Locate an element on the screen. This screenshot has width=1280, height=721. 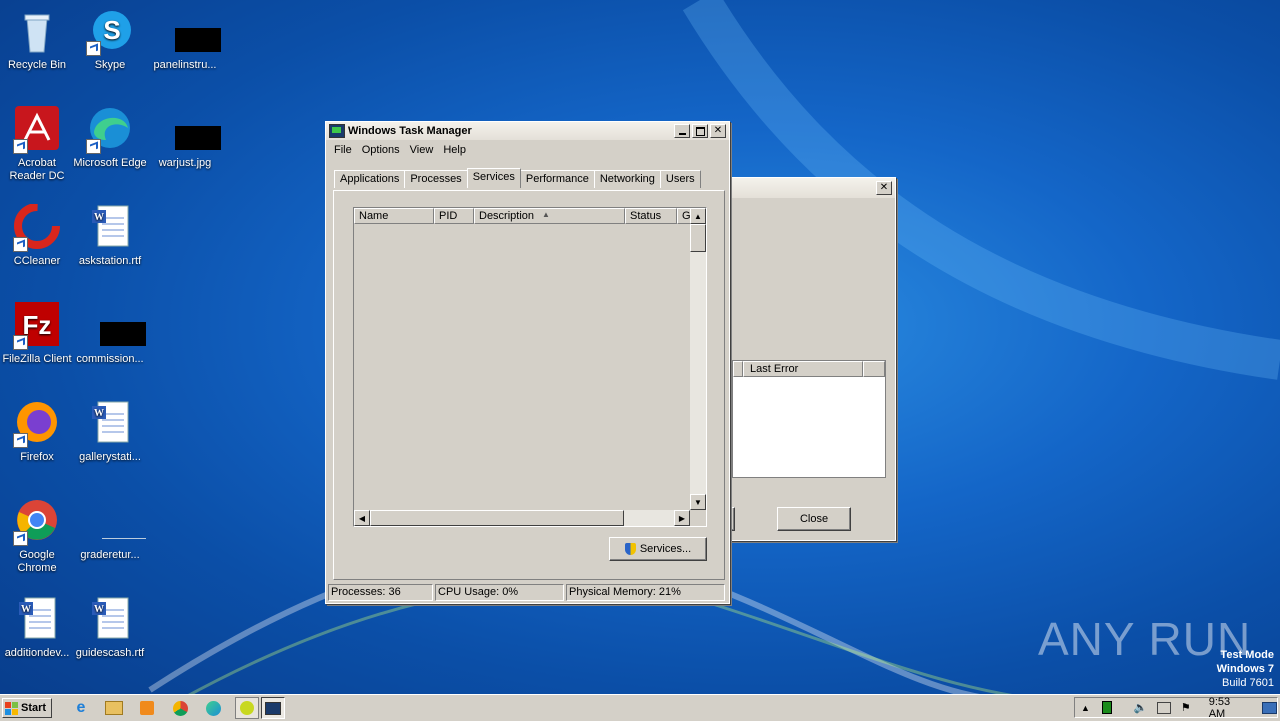
taskbar-app-icon is located at coordinates (247, 708).